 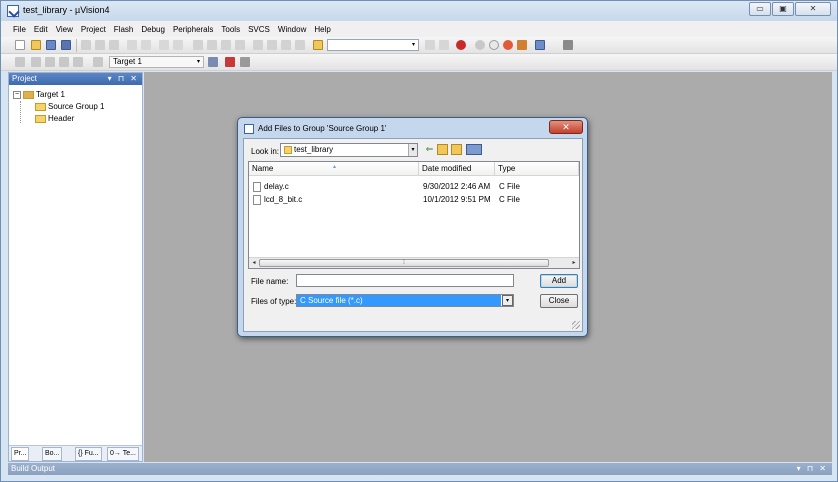 I want to click on menu-flash: Flash, so click(x=124, y=29).